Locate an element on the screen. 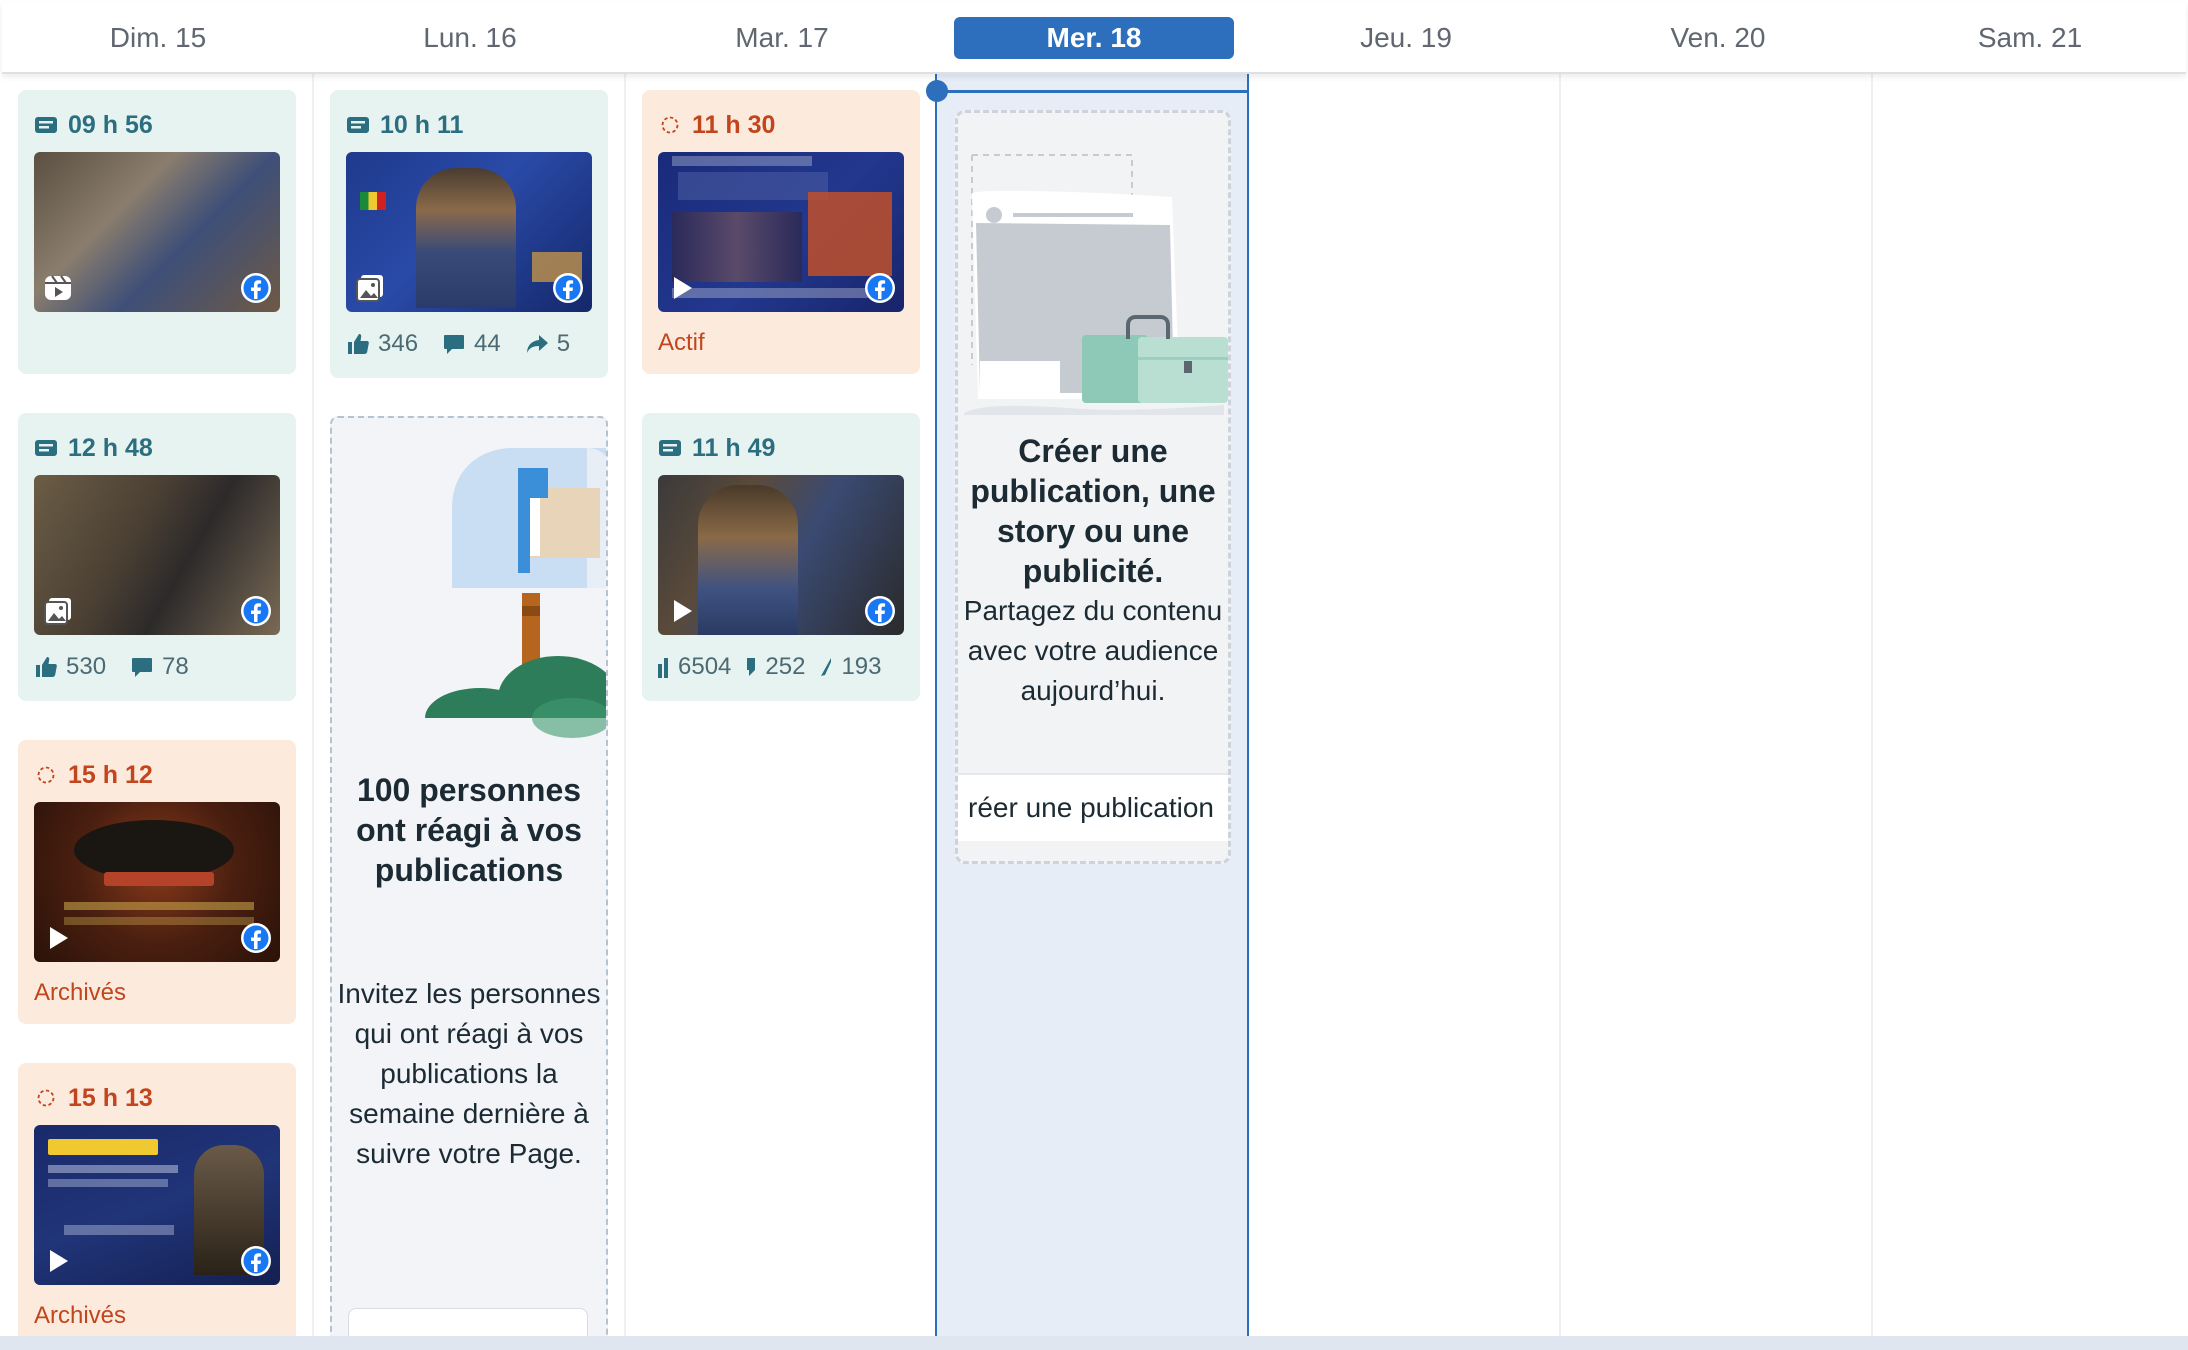  comments-count: 78 is located at coordinates (175, 666).